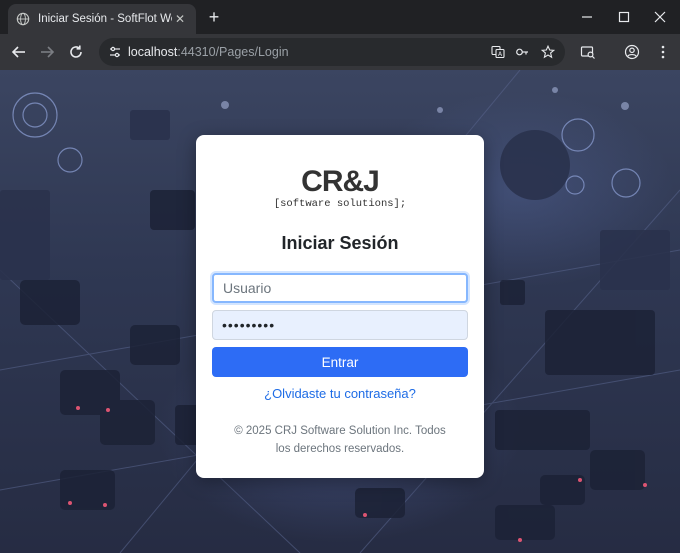 The image size is (680, 553). Describe the element at coordinates (624, 17) in the screenshot. I see `maximize-icon` at that location.